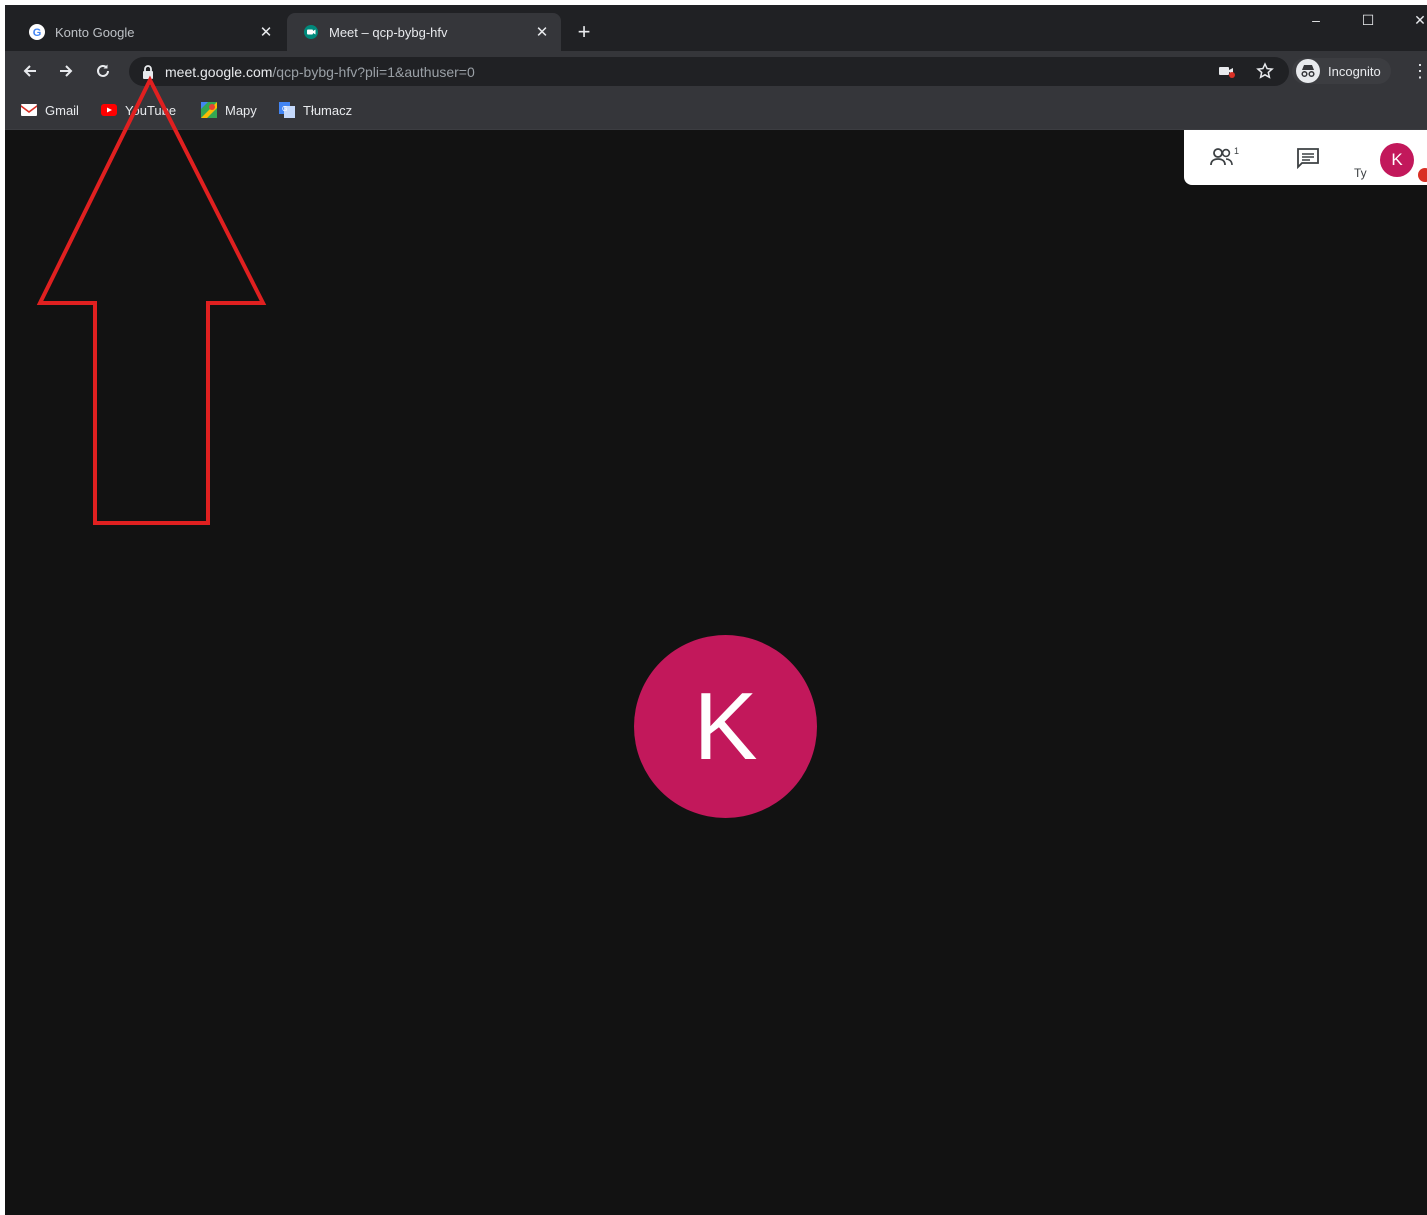 This screenshot has width=1427, height=1215. I want to click on translate-icon: G, so click(287, 110).